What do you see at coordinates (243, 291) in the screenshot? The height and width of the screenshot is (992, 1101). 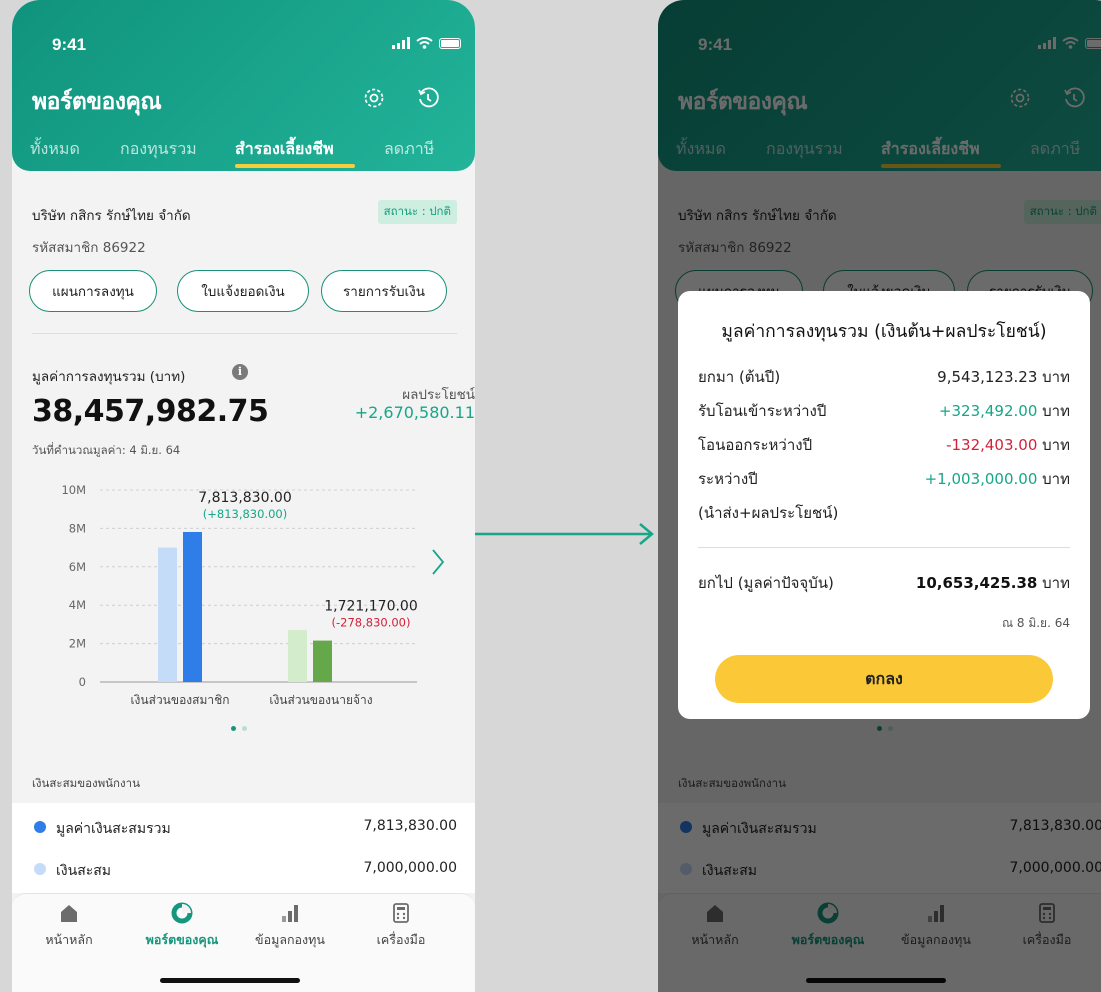 I see `statement-button: ใบแจ้งยอดเงิน` at bounding box center [243, 291].